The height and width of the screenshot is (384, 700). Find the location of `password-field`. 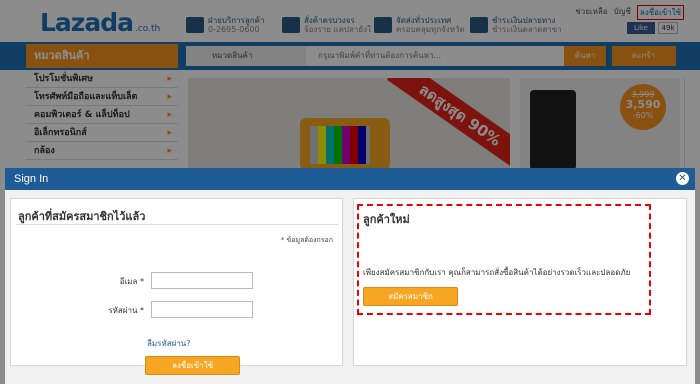

password-field is located at coordinates (202, 309).